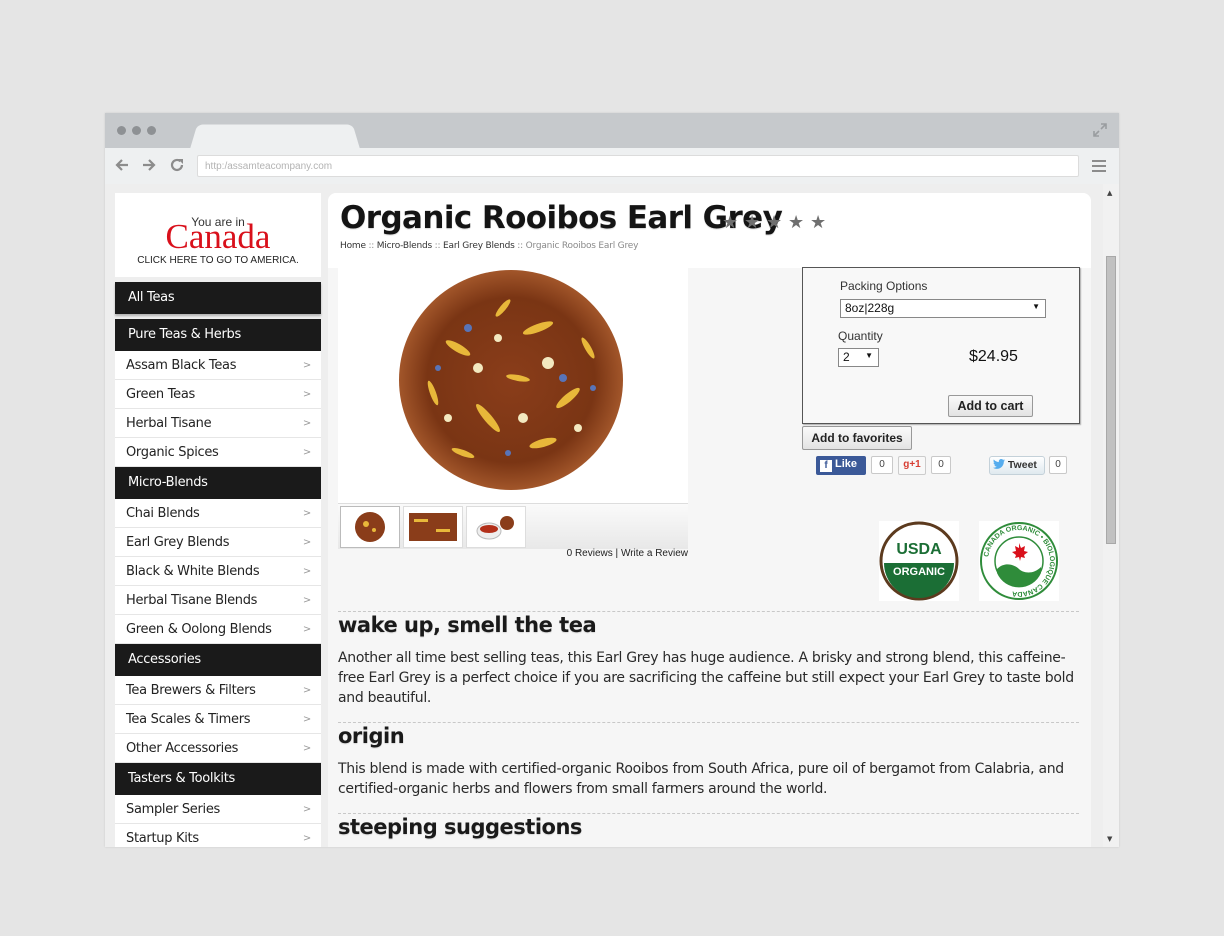  What do you see at coordinates (169, 423) in the screenshot?
I see `sidebar-item-label: Herbal Tisane` at bounding box center [169, 423].